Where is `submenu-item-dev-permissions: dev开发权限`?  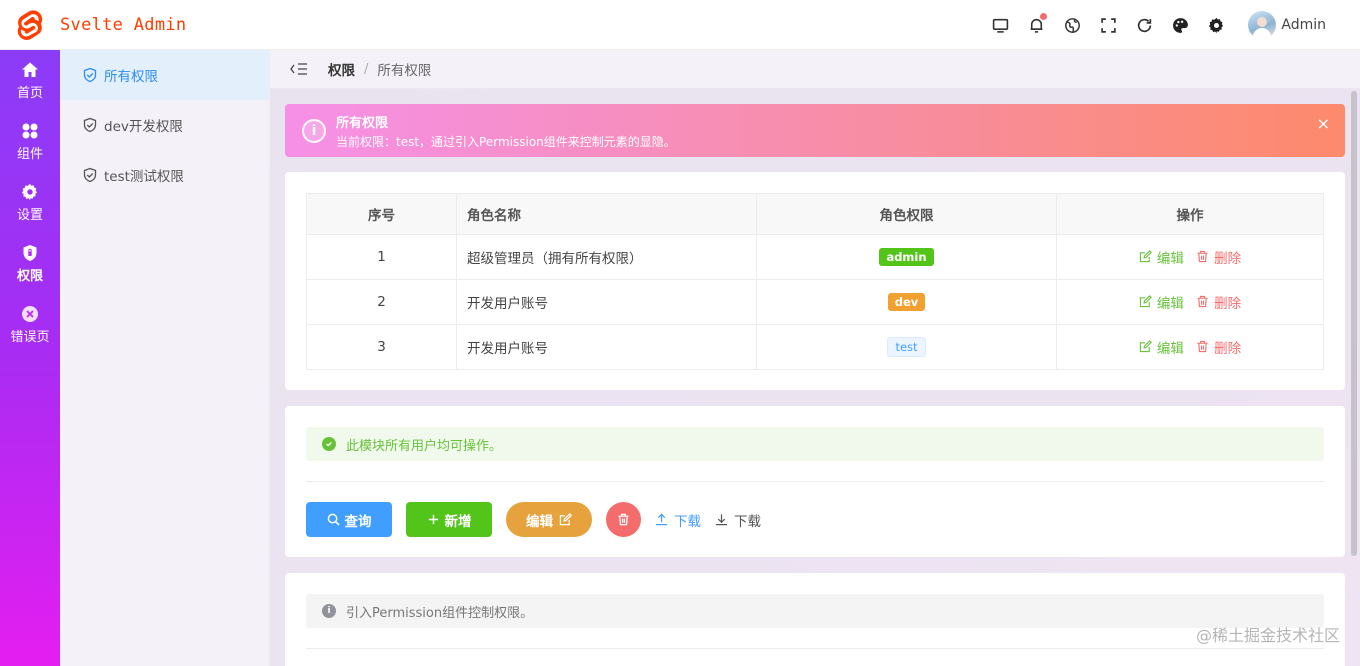 submenu-item-dev-permissions: dev开发权限 is located at coordinates (164, 125).